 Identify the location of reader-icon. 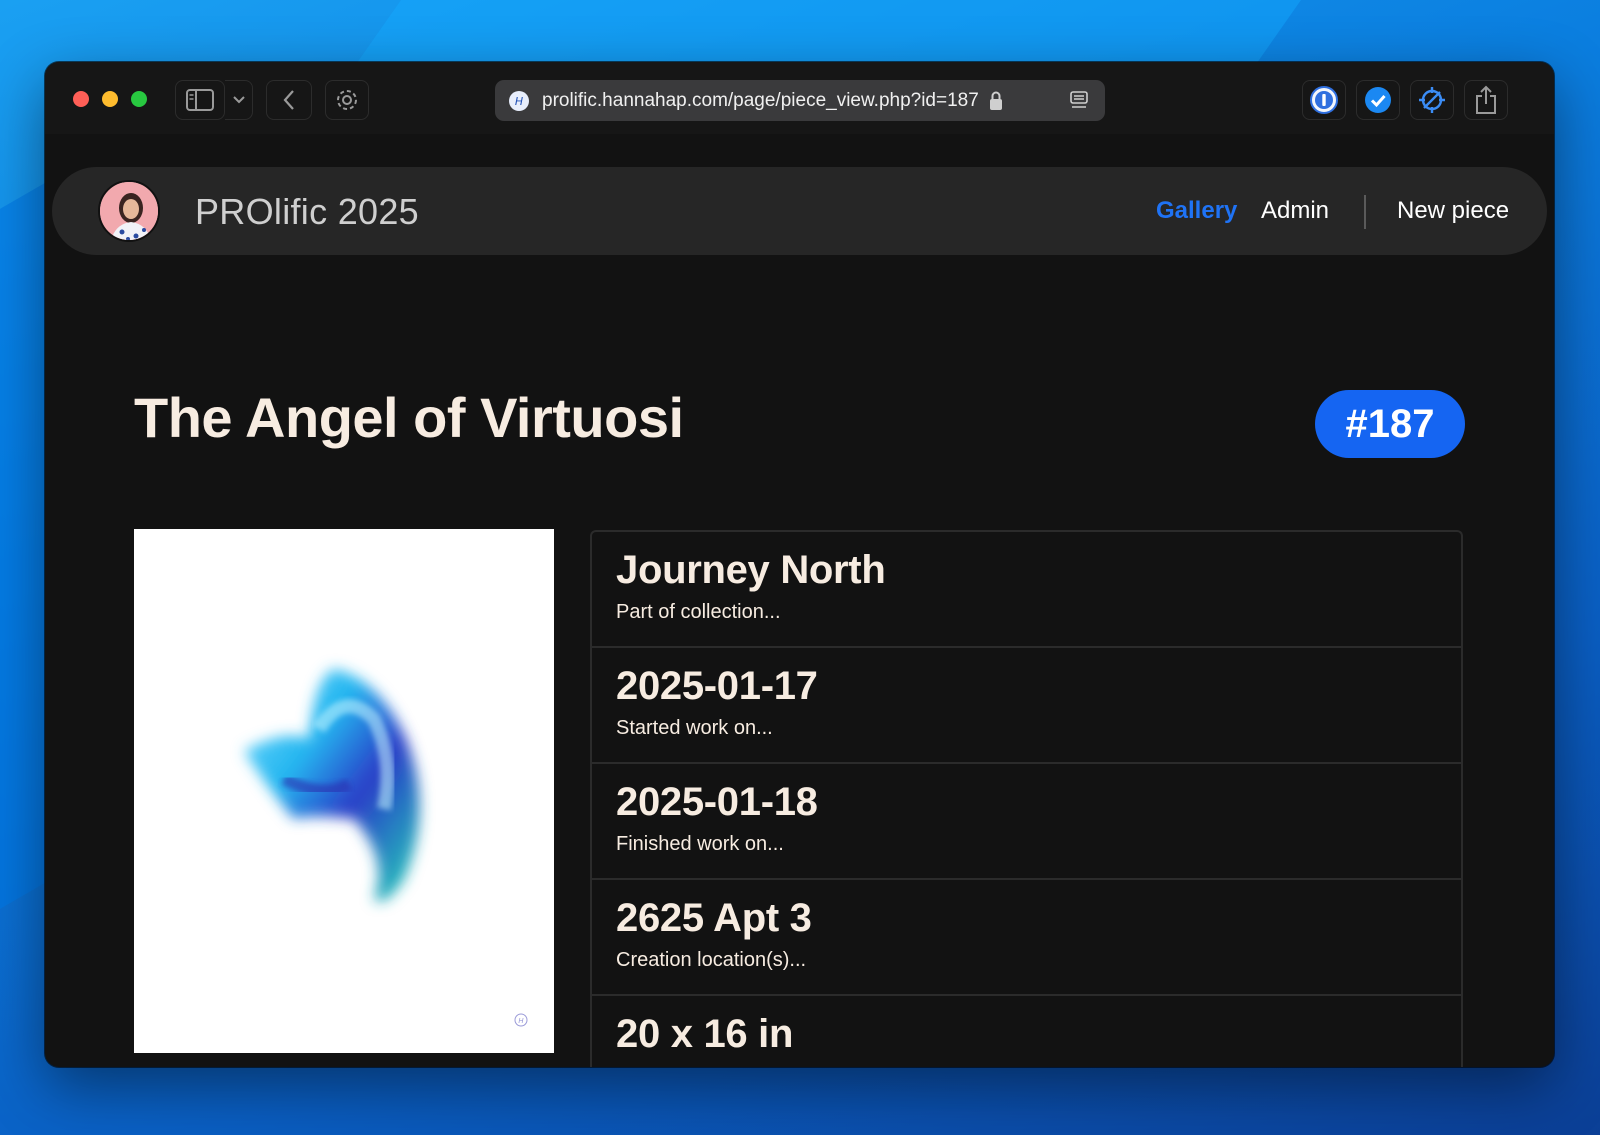
(1079, 100).